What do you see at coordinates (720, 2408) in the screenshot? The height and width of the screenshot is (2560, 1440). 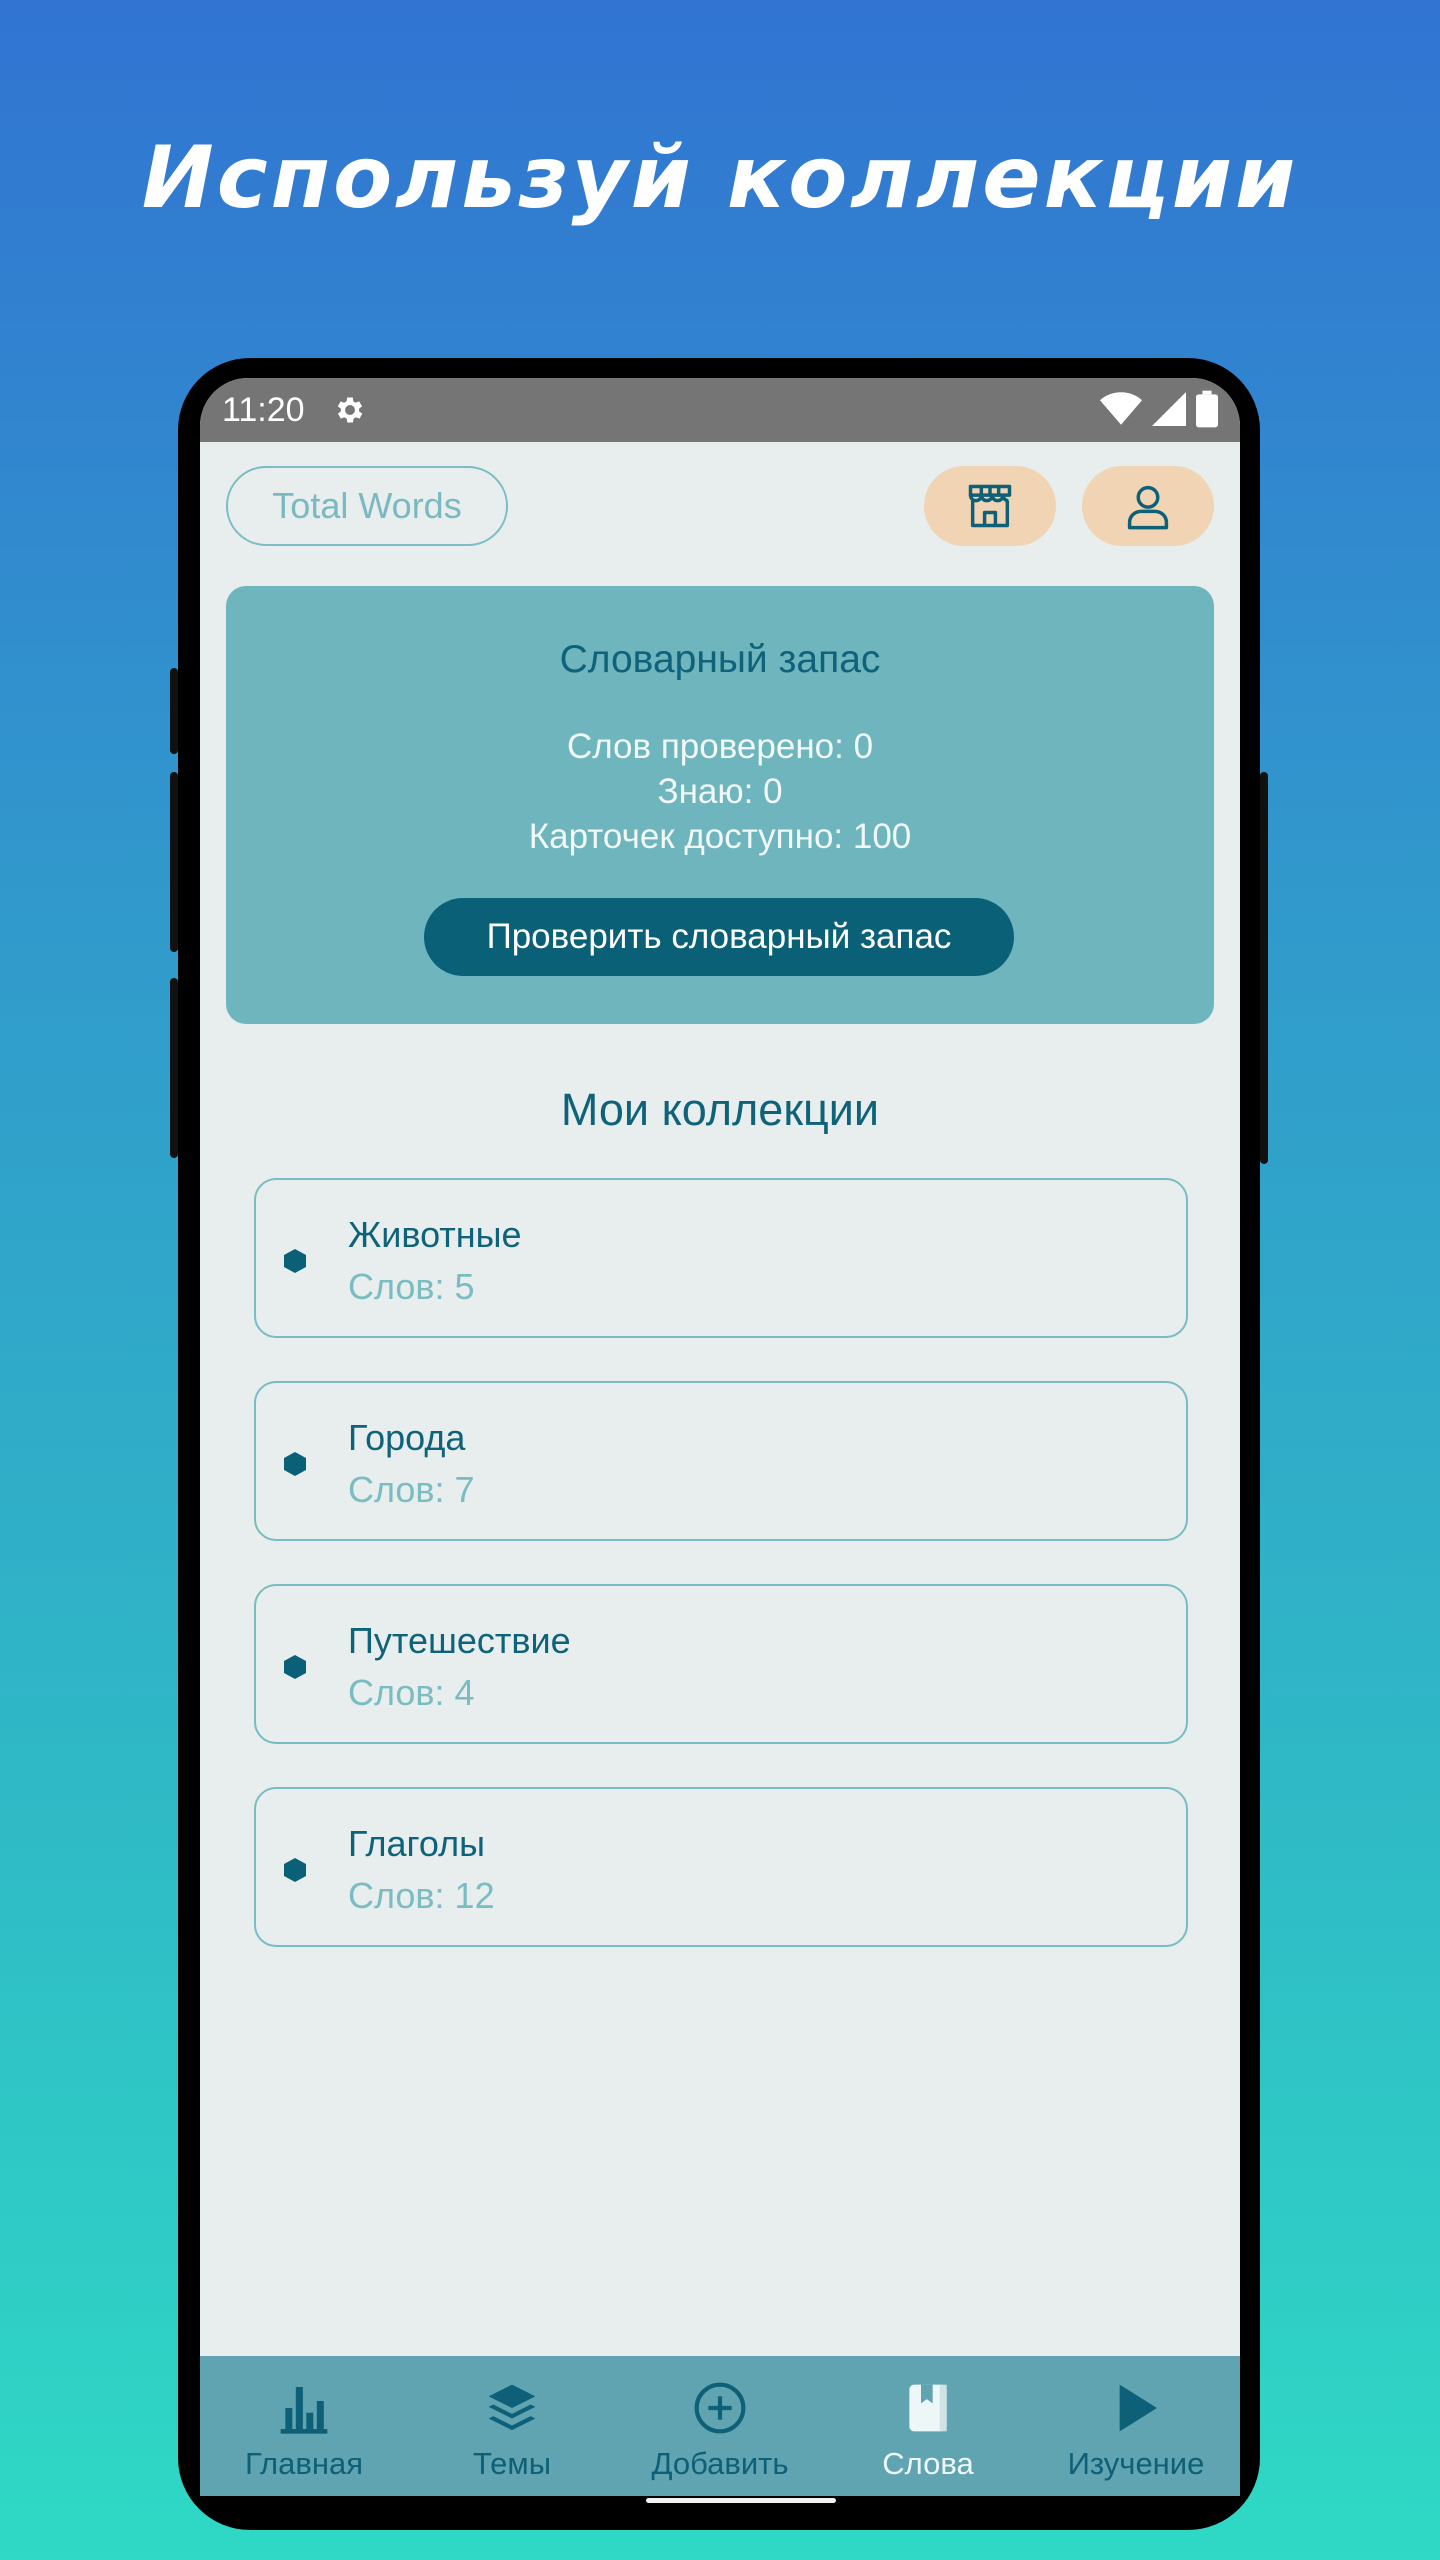 I see `plus-circle-icon` at bounding box center [720, 2408].